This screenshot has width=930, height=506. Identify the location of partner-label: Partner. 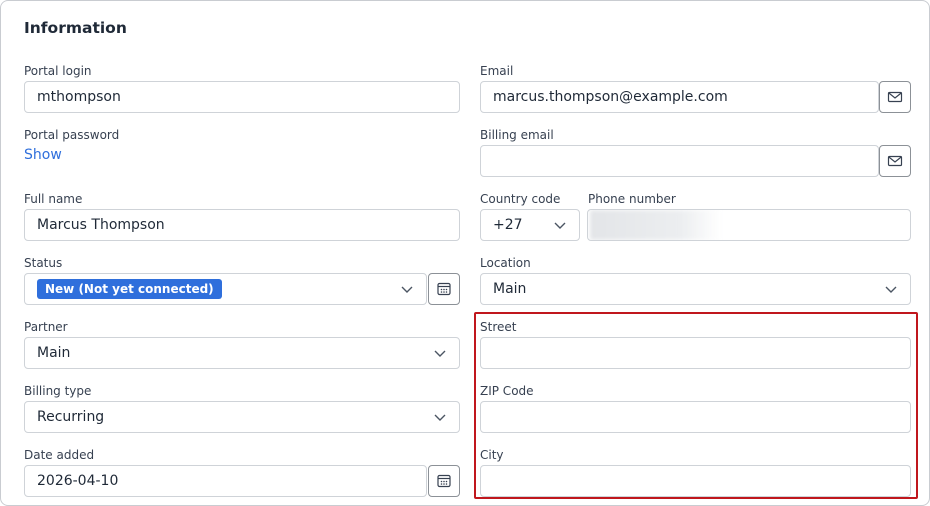
(46, 327).